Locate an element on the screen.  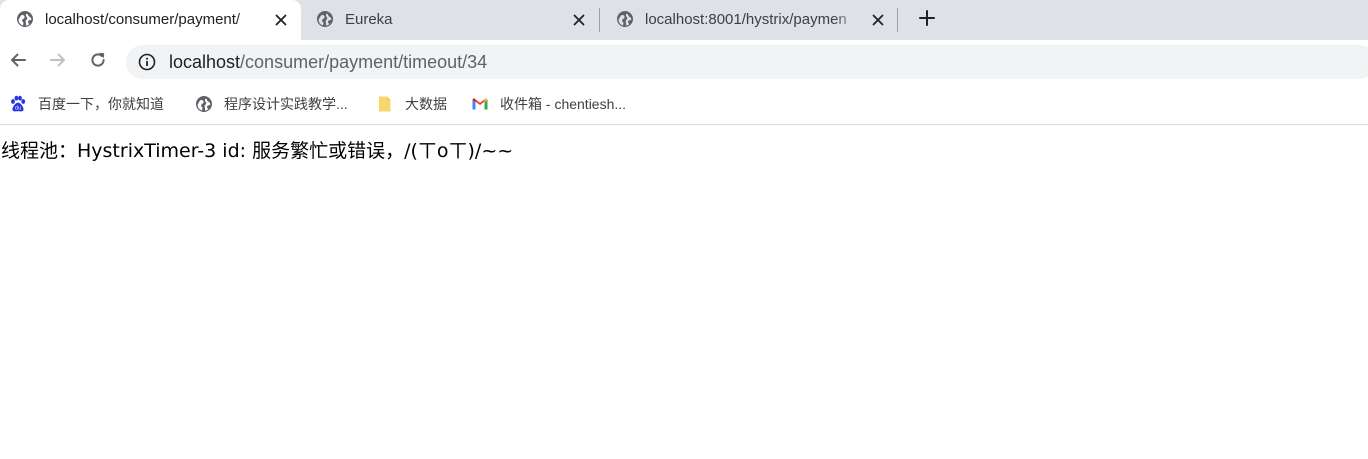
forward-button is located at coordinates (58, 62).